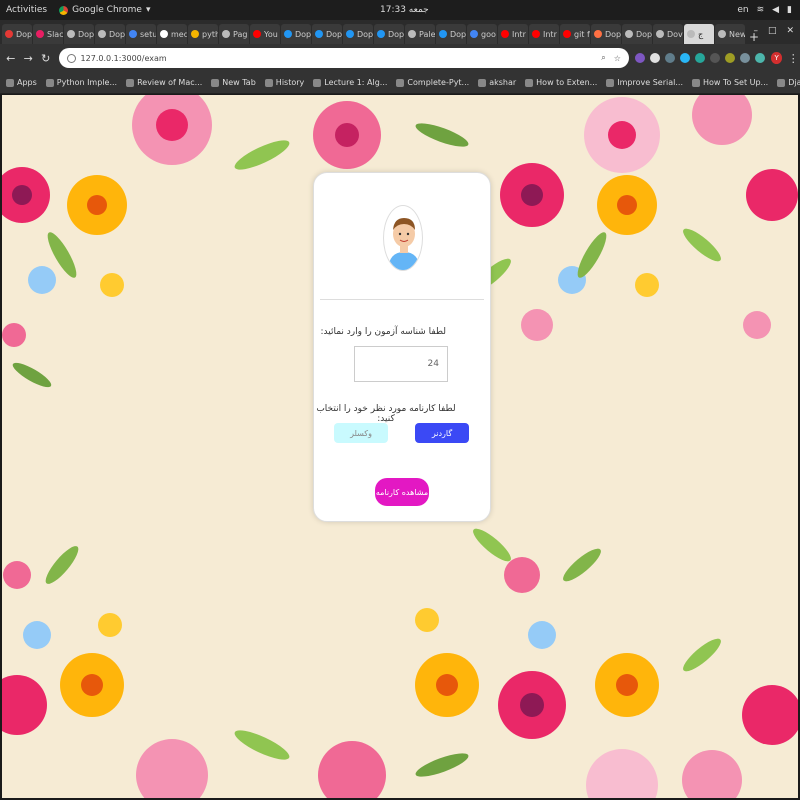  I want to click on bookmark-label: New Tab, so click(239, 82).